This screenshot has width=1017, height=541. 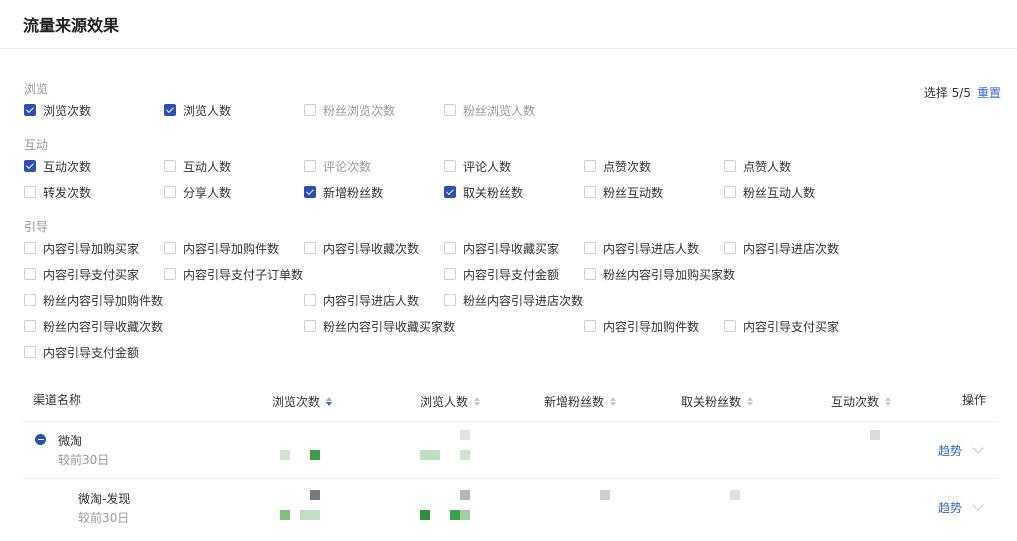 I want to click on column-label: 互动次数, so click(x=855, y=402).